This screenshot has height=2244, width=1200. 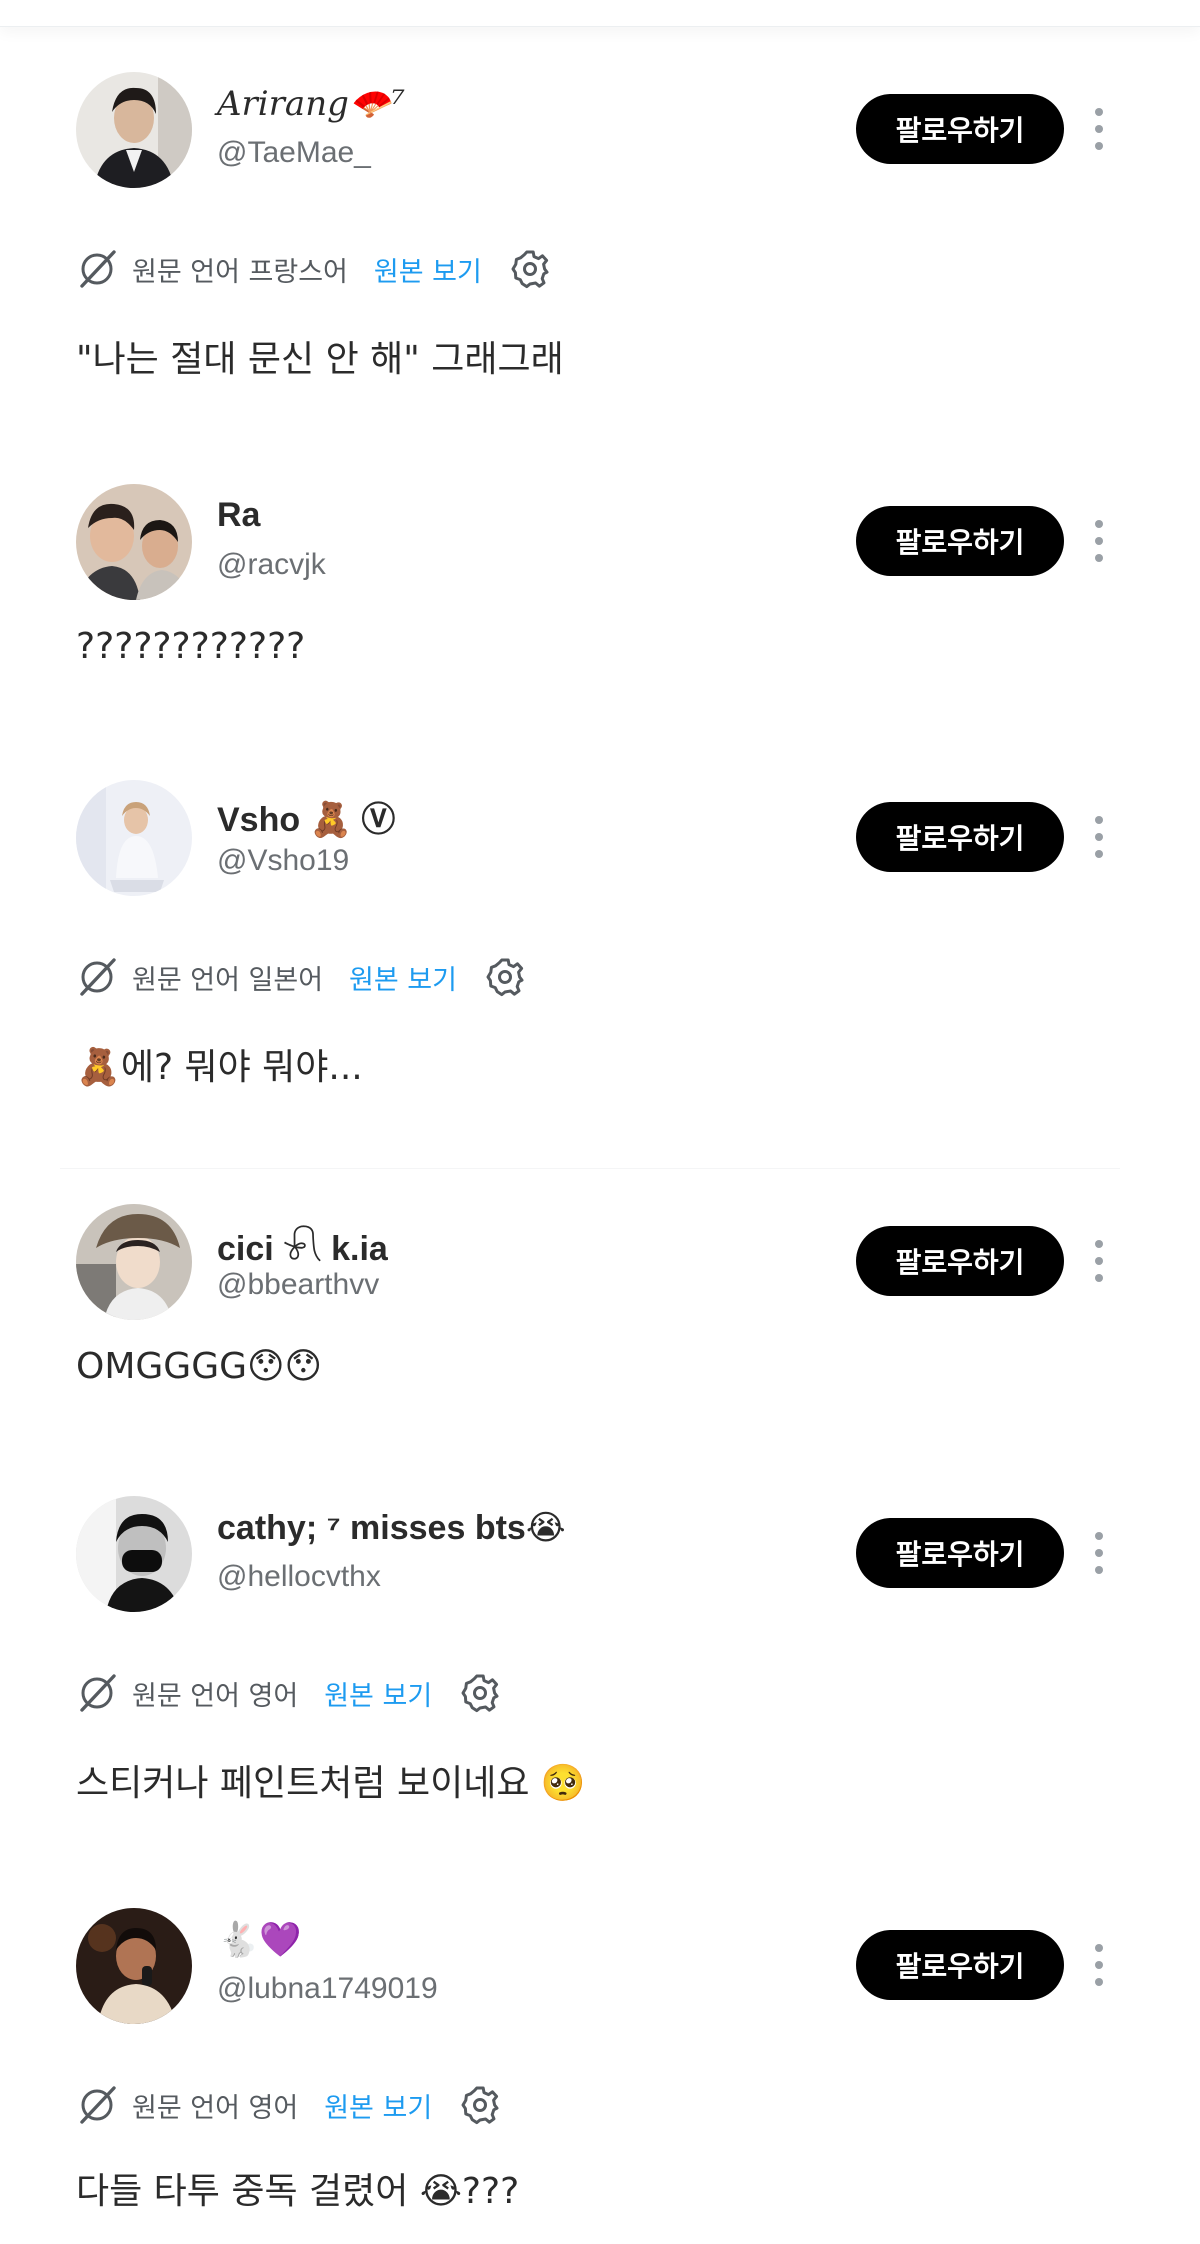 What do you see at coordinates (199, 1366) in the screenshot?
I see `reply-text: OMGGGG😯😯` at bounding box center [199, 1366].